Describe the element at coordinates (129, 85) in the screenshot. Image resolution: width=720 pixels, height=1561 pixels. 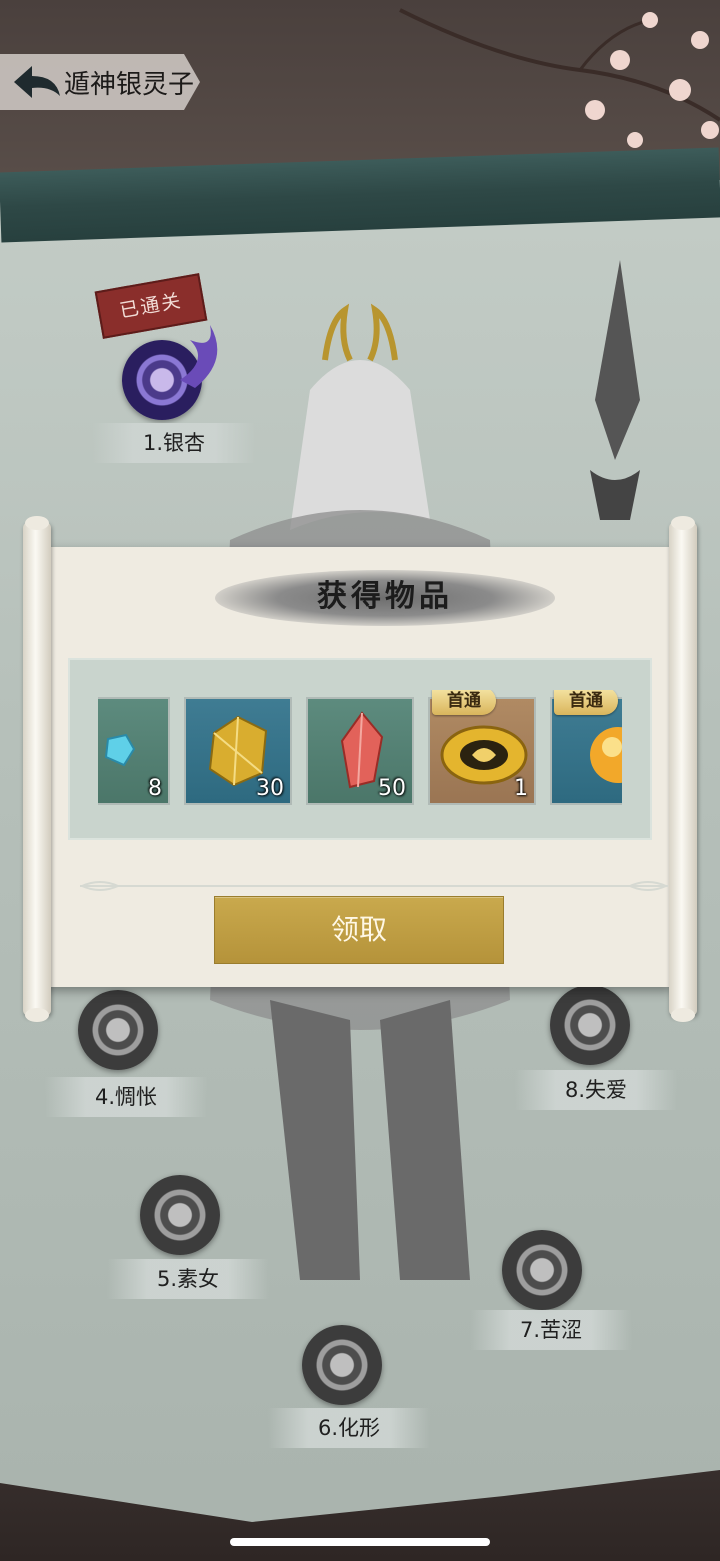
I see `page-title: 遁神银灵子` at that location.